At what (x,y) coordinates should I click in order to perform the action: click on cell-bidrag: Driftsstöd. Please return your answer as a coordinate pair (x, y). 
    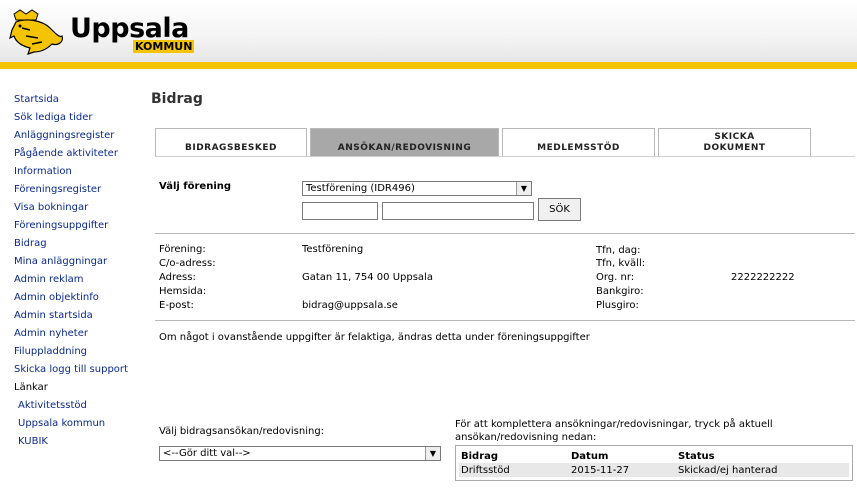
    Looking at the image, I should click on (514, 470).